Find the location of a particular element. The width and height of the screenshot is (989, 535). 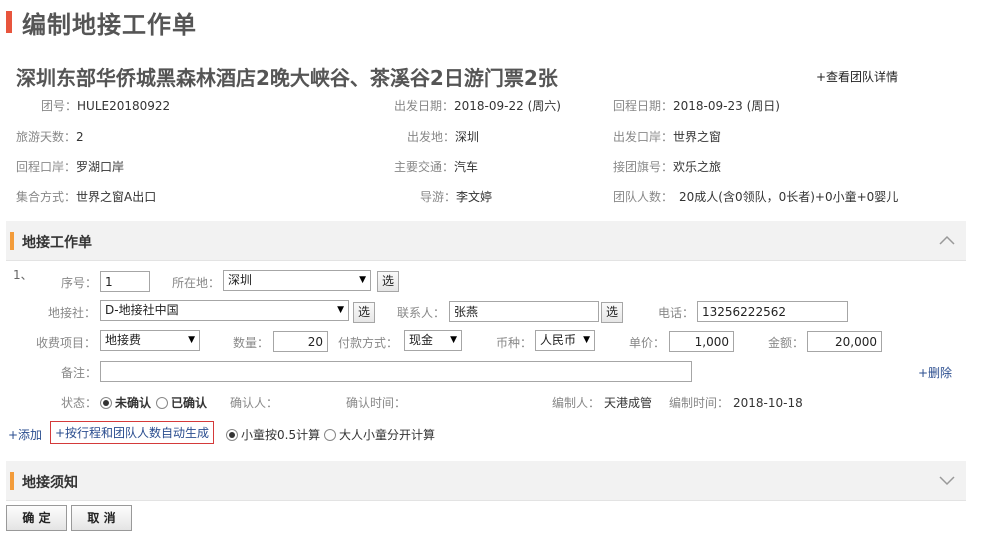

group-no-value: HULE20180922 is located at coordinates (124, 106).